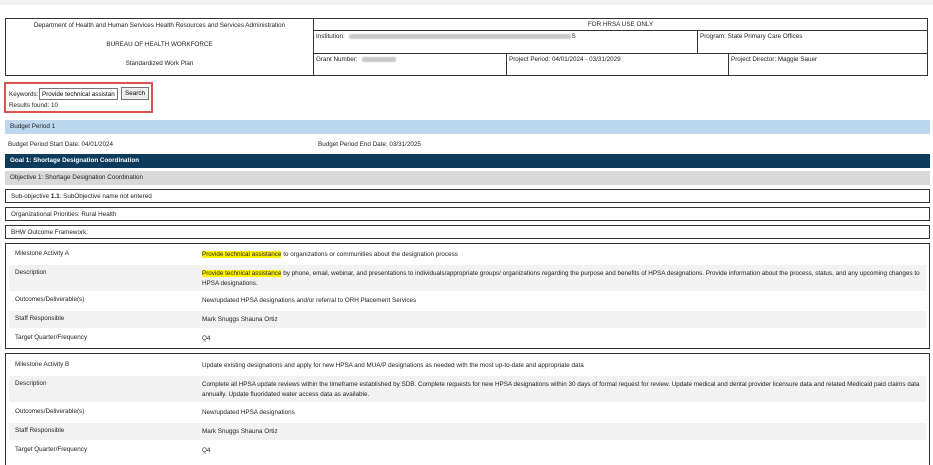 The width and height of the screenshot is (933, 465). Describe the element at coordinates (50, 299) in the screenshot. I see `milestone-a-outcomes-label: Outcomes/Deliverable(s)` at that location.